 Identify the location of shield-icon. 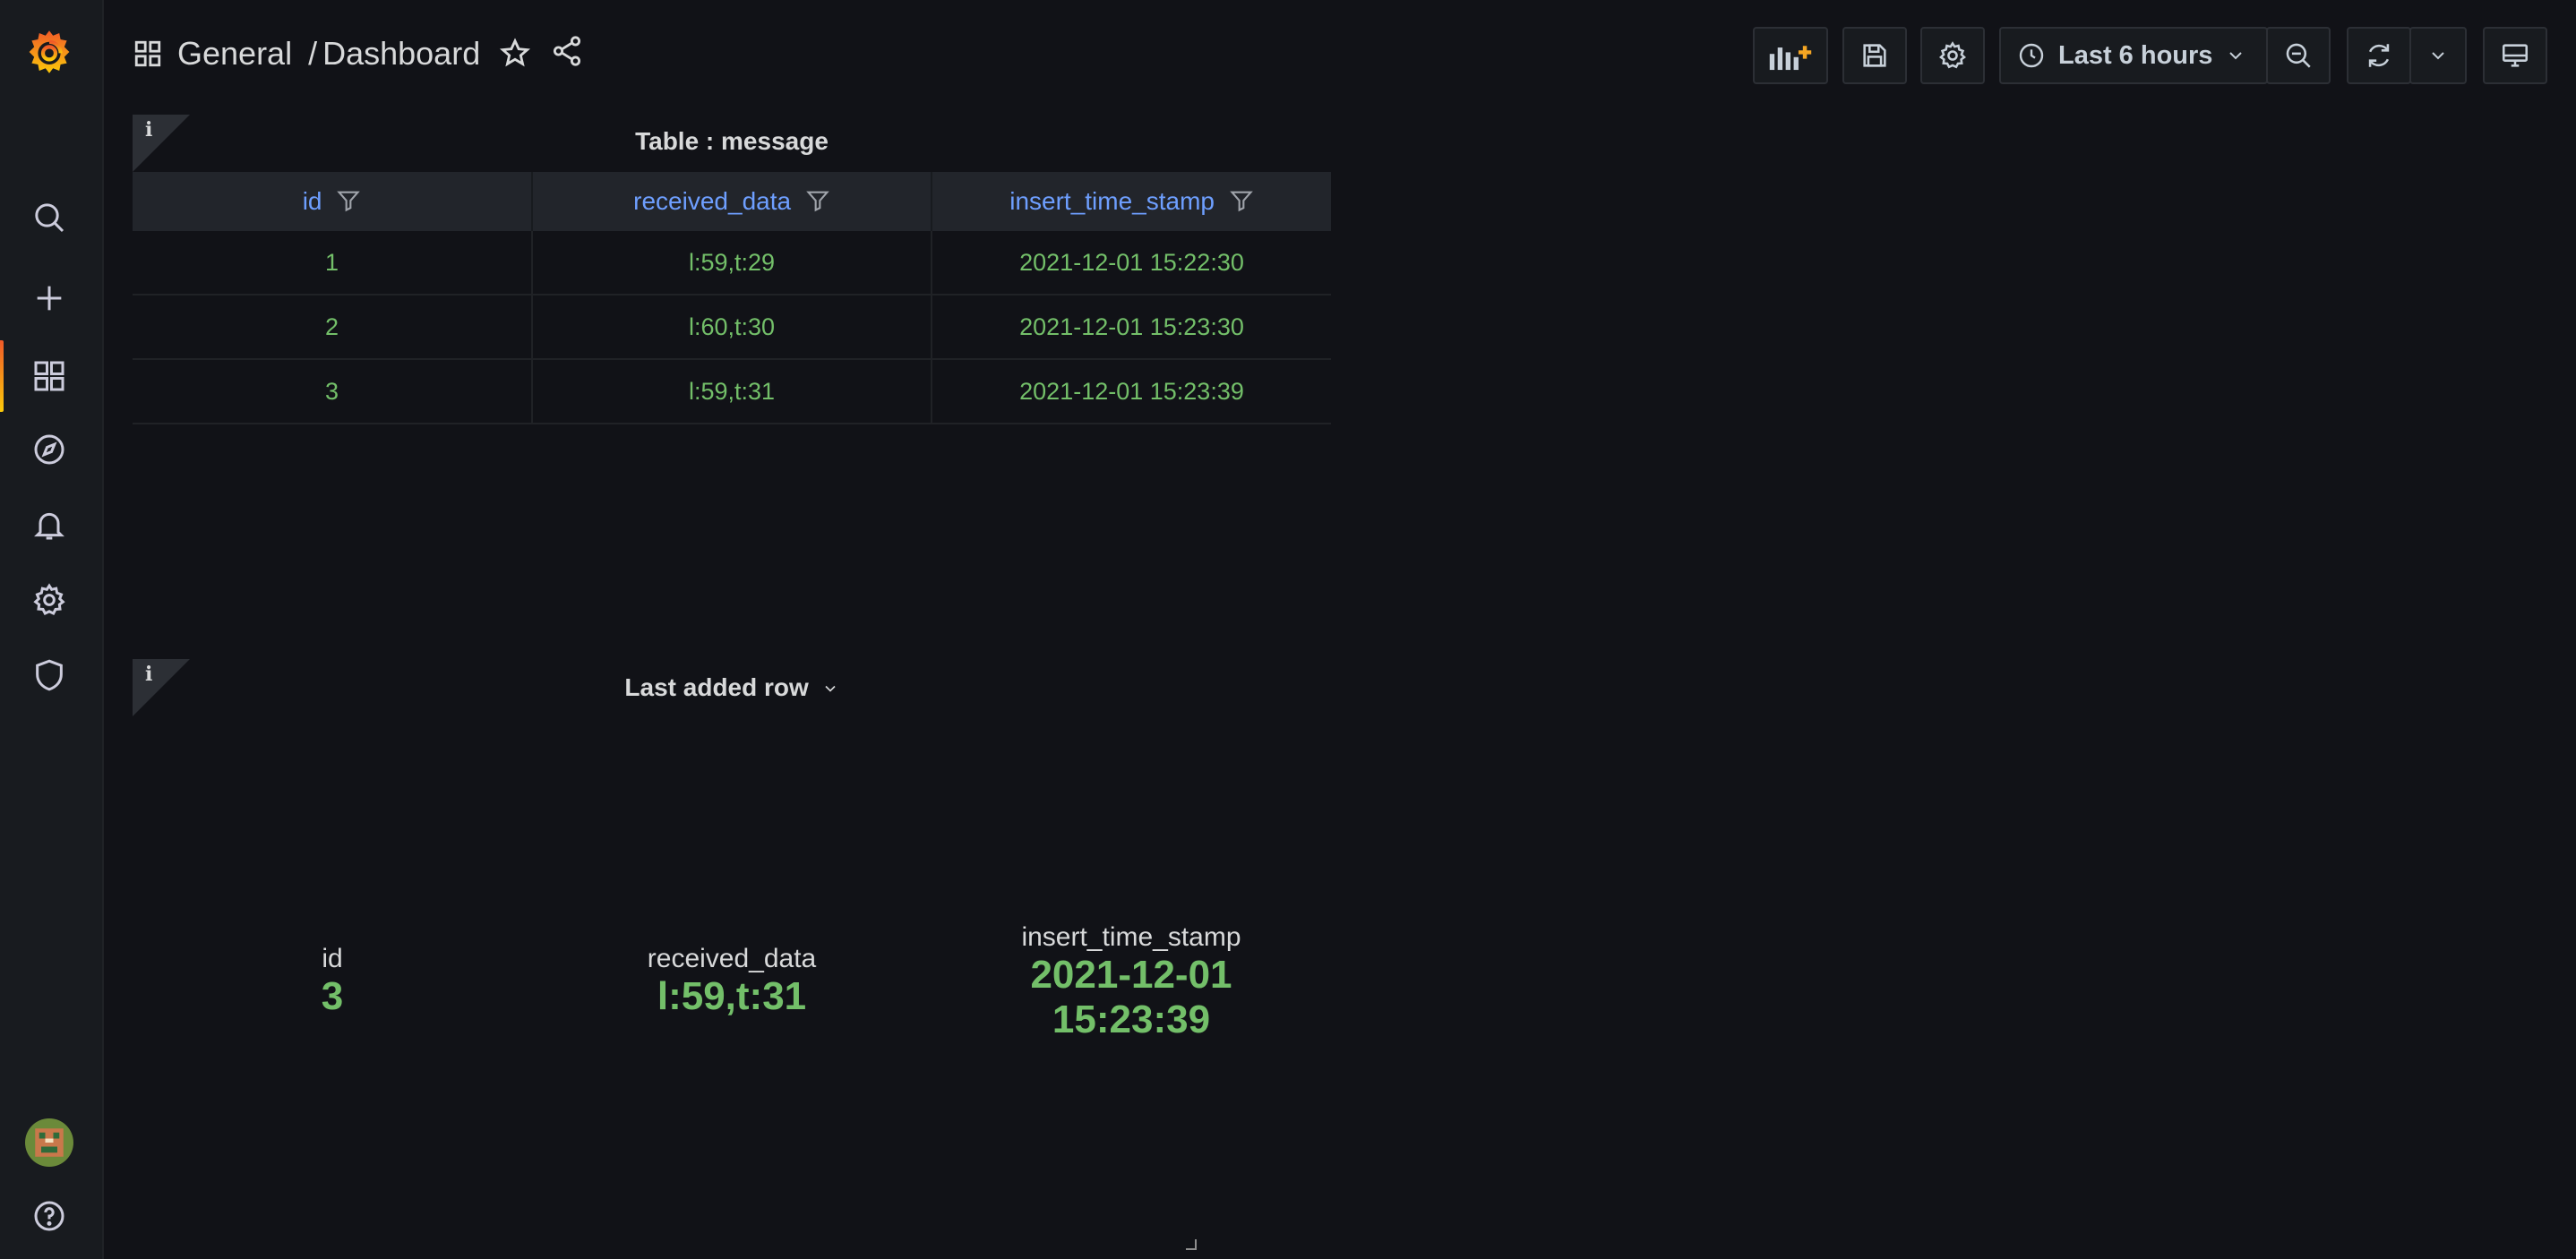
(49, 675).